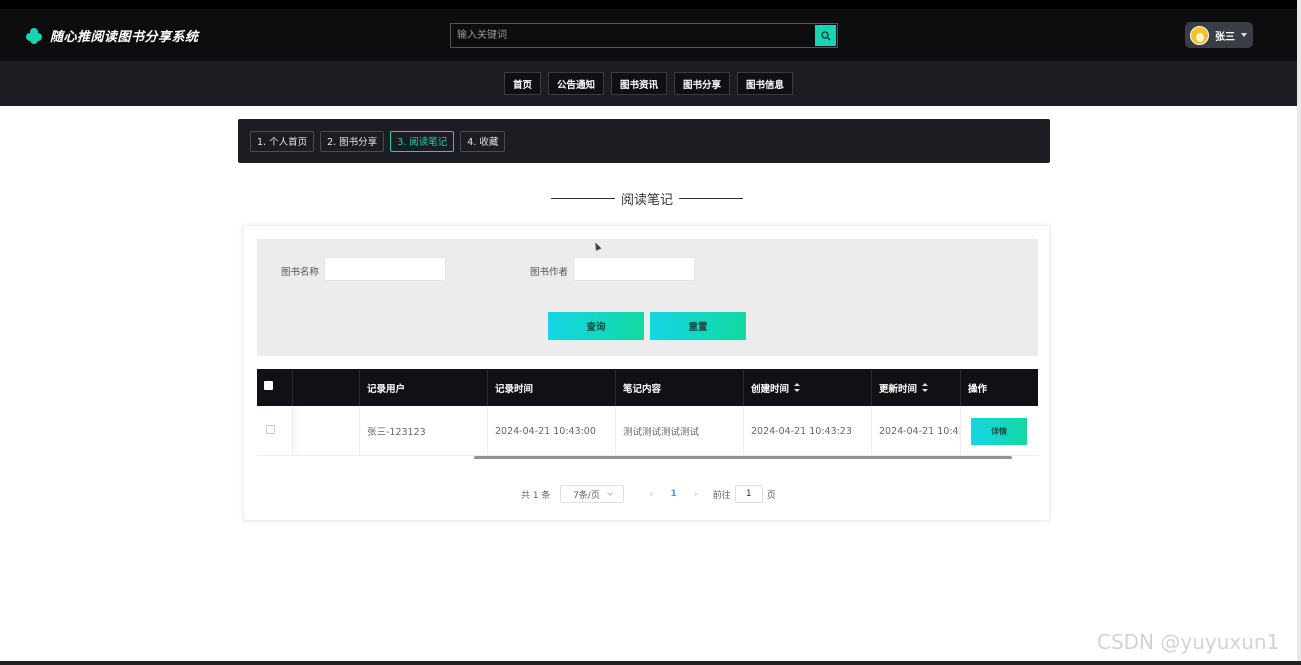 This screenshot has height=665, width=1301. What do you see at coordinates (673, 494) in the screenshot?
I see `page-number: 1` at bounding box center [673, 494].